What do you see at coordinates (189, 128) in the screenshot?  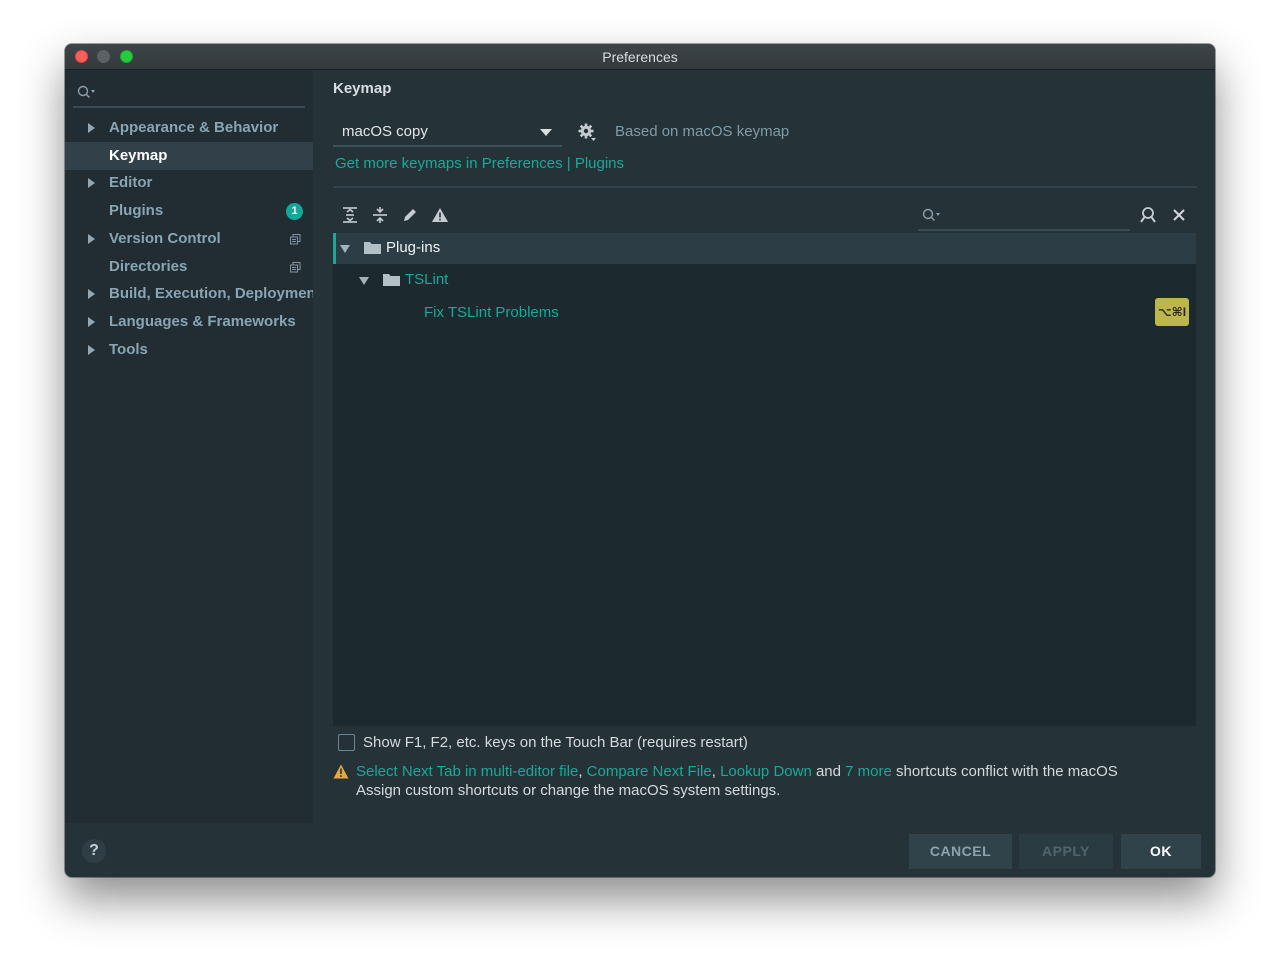 I see `sidebar-item-appearance-behavior: Appearance & Behavior` at bounding box center [189, 128].